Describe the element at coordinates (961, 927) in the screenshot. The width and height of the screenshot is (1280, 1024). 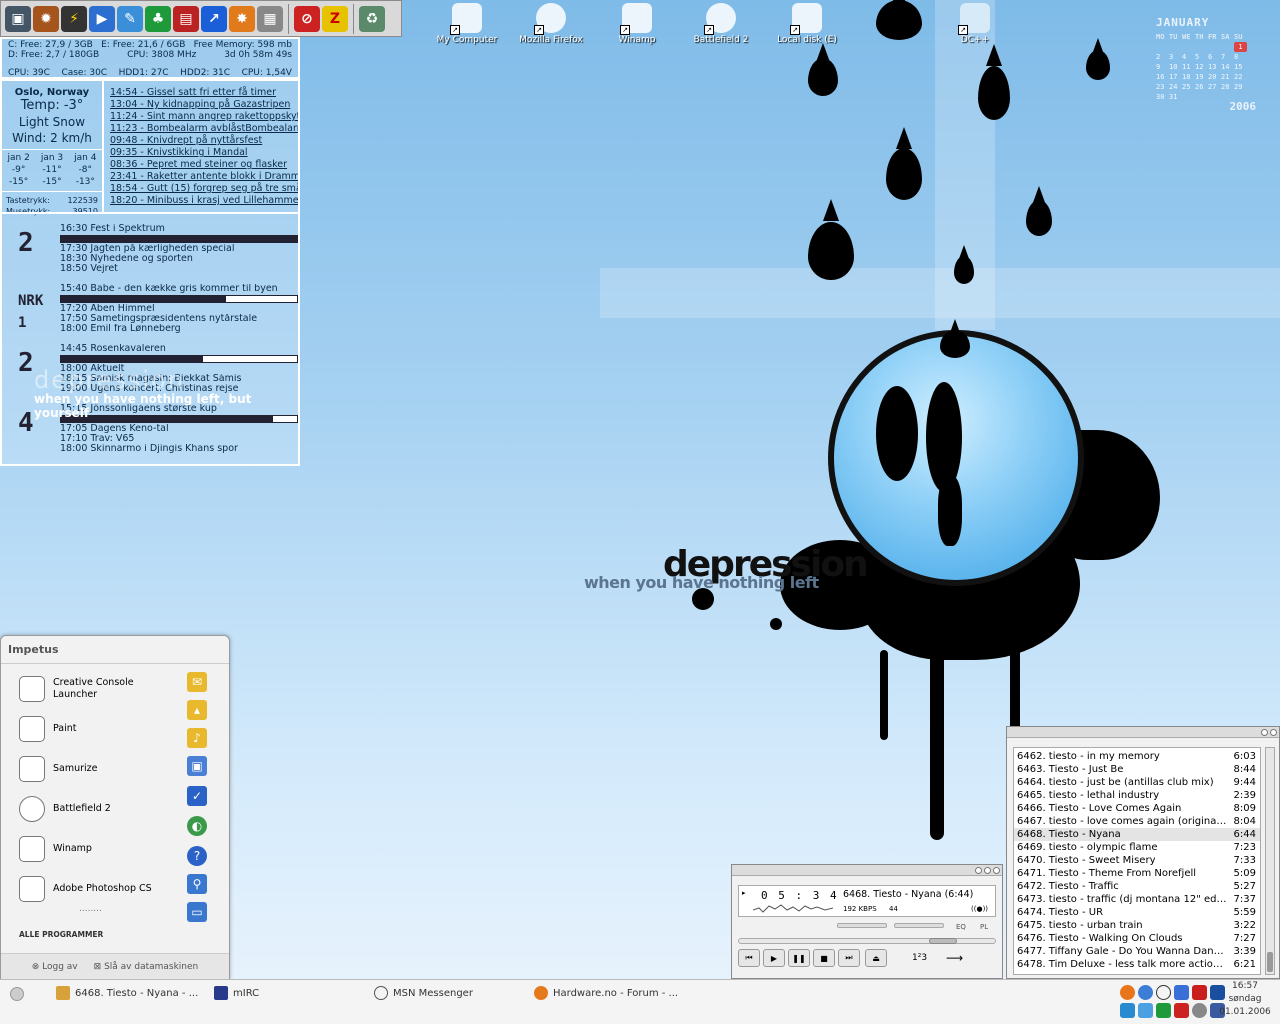
I see `eq-toggle: EQ` at that location.